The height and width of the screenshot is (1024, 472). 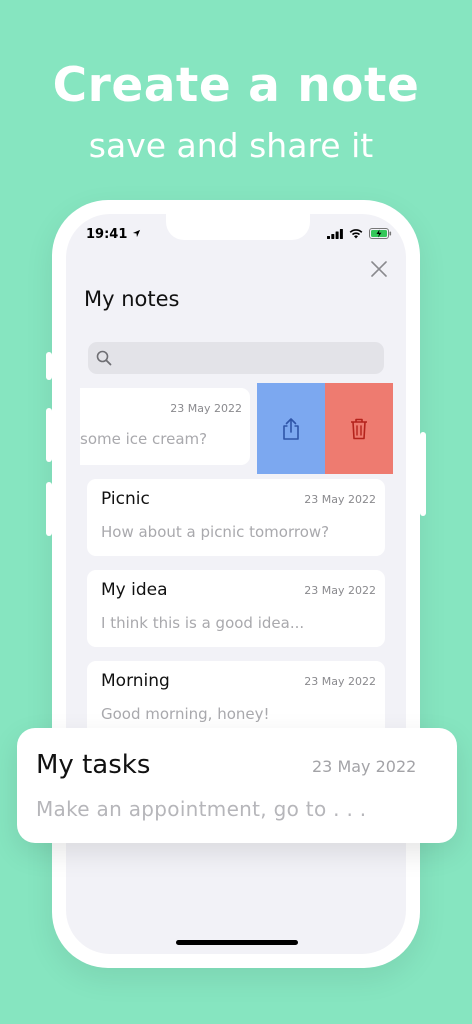 What do you see at coordinates (135, 681) in the screenshot?
I see `note-title: Morning` at bounding box center [135, 681].